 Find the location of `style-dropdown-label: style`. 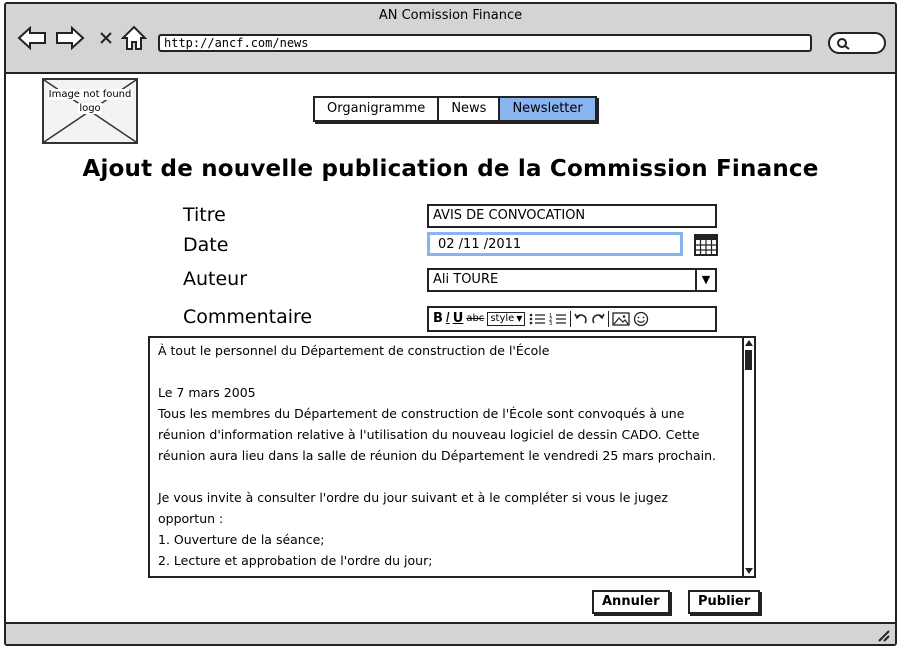

style-dropdown-label: style is located at coordinates (502, 318).